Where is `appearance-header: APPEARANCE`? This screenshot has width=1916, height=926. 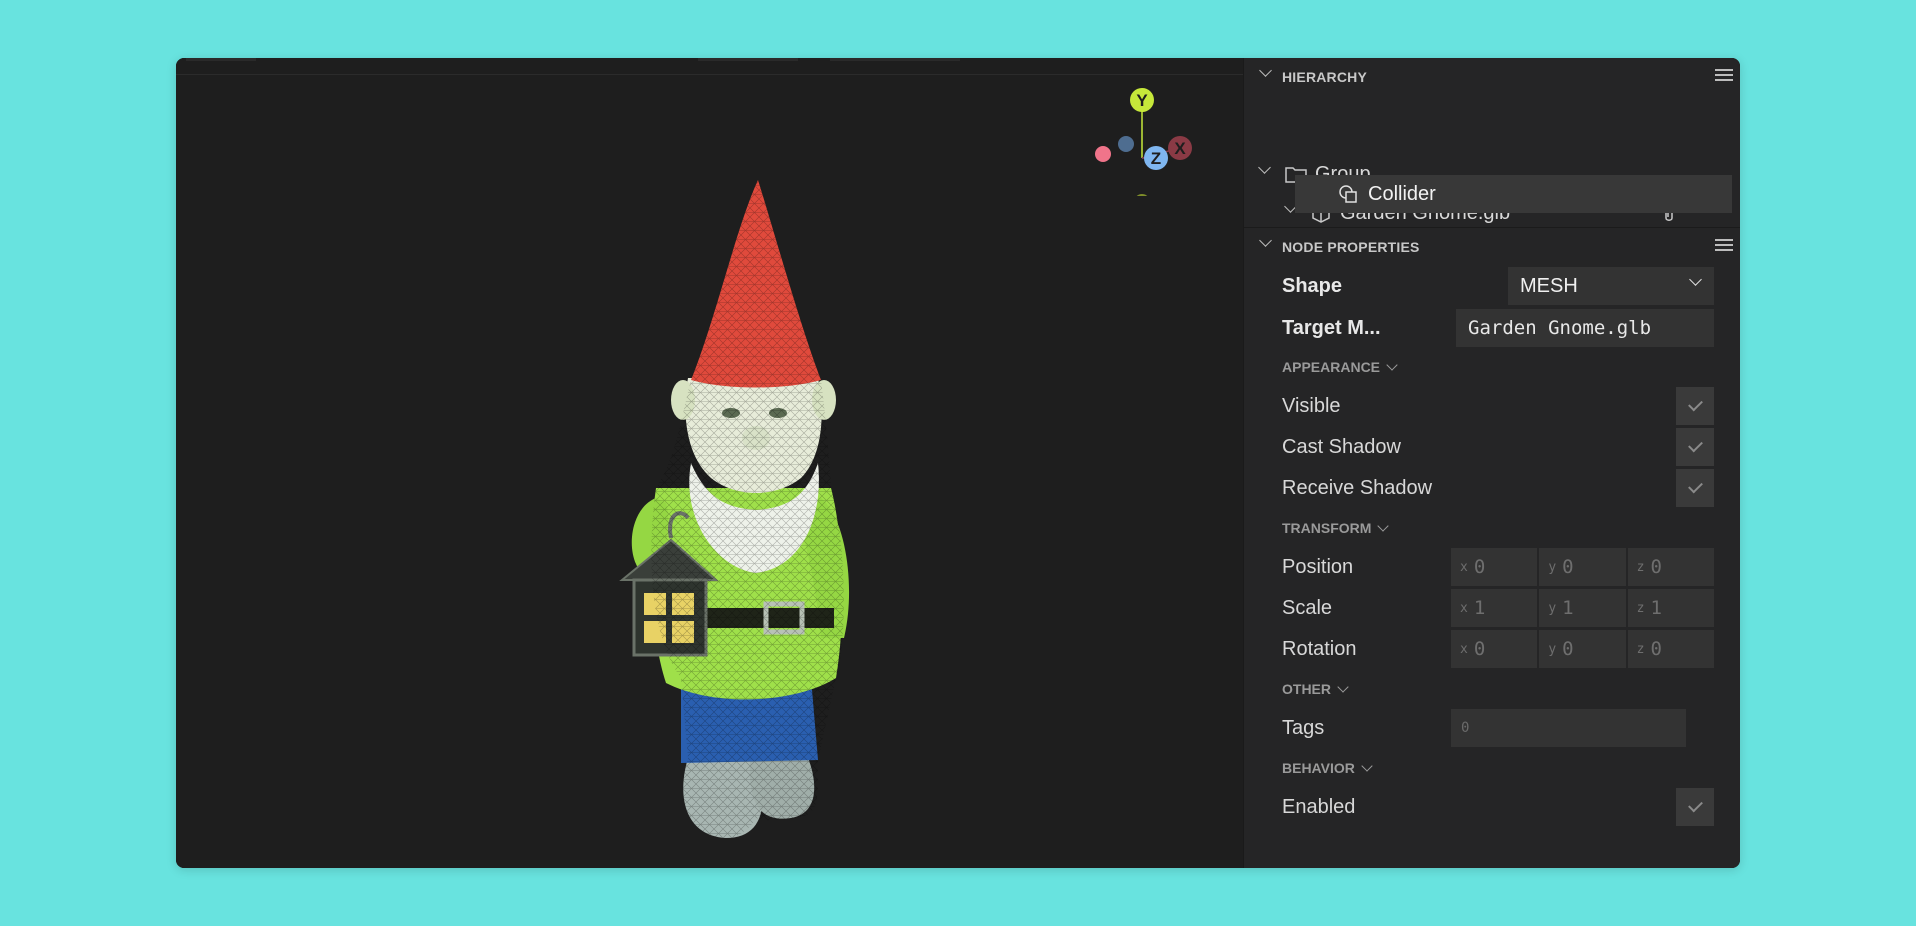 appearance-header: APPEARANCE is located at coordinates (1340, 367).